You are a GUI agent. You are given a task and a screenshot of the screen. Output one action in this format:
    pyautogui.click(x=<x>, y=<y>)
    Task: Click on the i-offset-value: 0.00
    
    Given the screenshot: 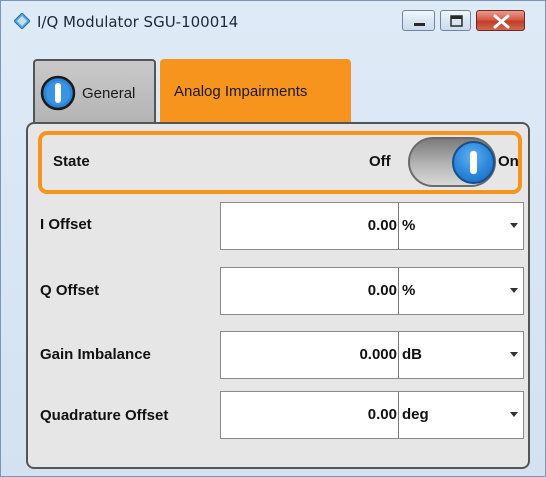 What is the action you would take?
    pyautogui.click(x=382, y=225)
    